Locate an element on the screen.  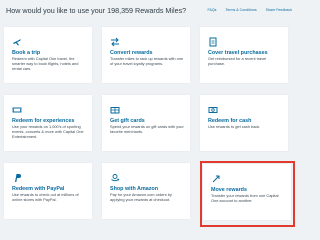
ticket-icon is located at coordinates (17, 110).